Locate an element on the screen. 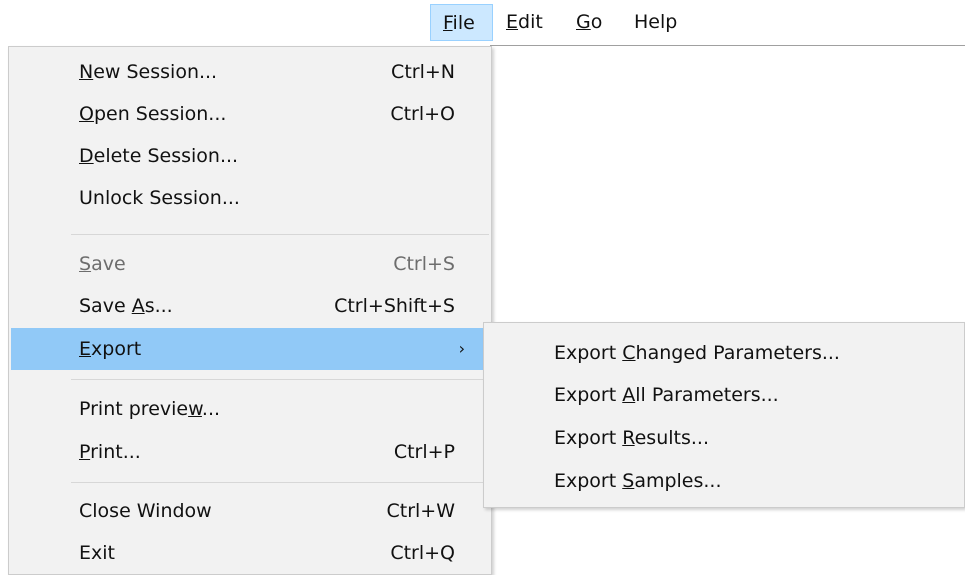 The width and height of the screenshot is (965, 575). menu-bar: File Edit Go Help is located at coordinates (482, 22).